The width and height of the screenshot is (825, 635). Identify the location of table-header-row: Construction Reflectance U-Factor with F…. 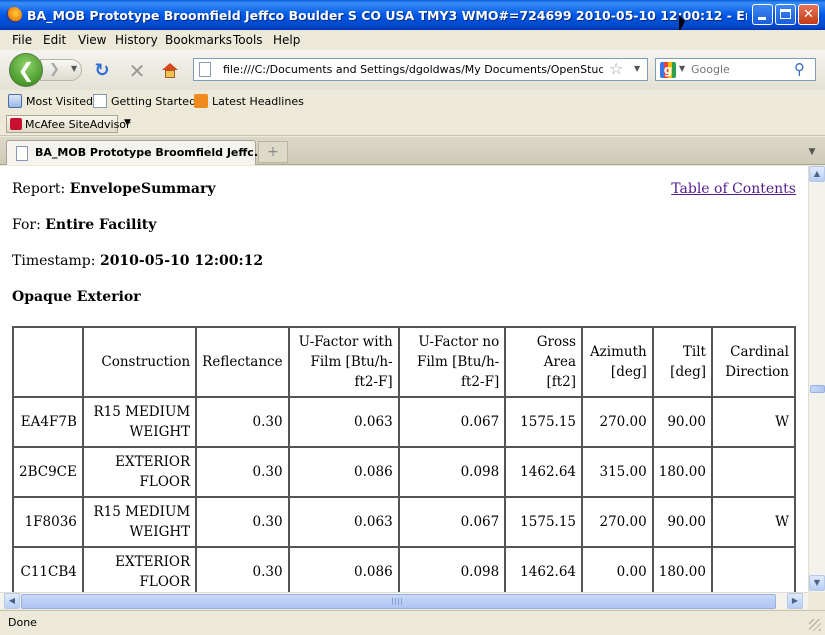
(404, 362).